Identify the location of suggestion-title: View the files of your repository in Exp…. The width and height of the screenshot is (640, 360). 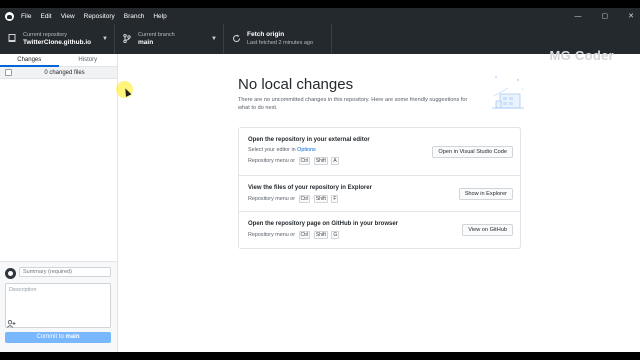
(310, 188).